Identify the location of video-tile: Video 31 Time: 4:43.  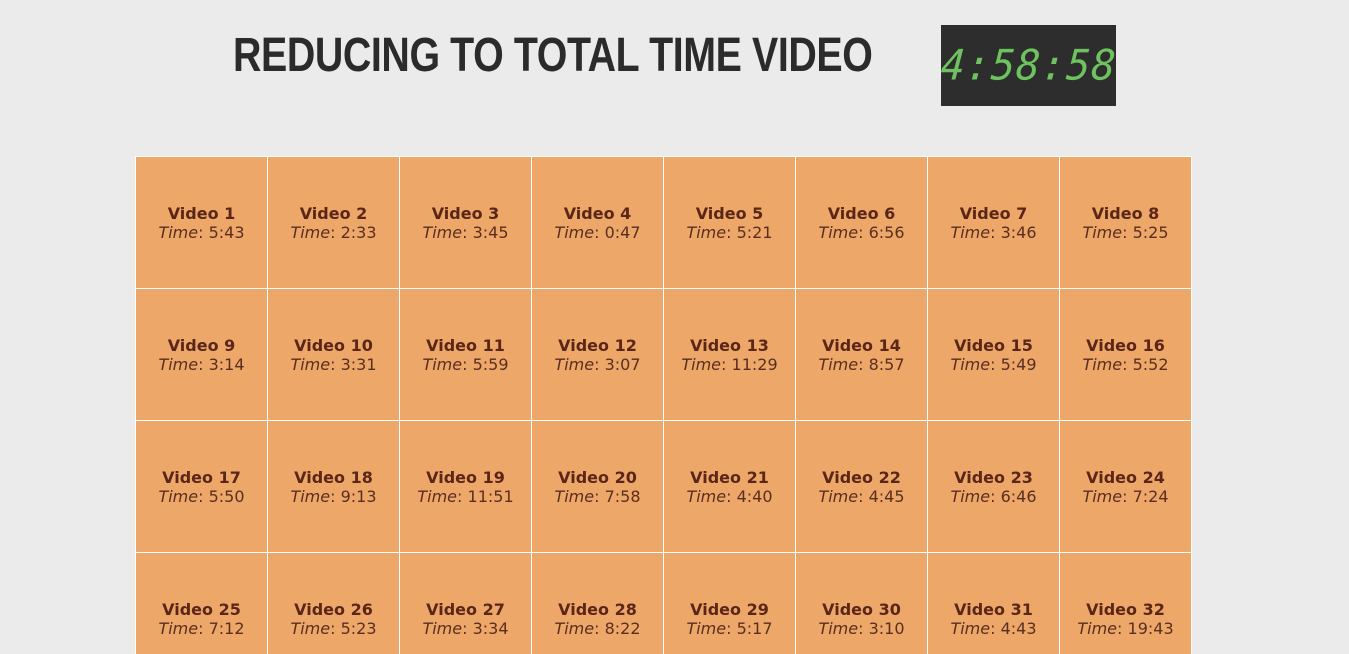
(993, 603).